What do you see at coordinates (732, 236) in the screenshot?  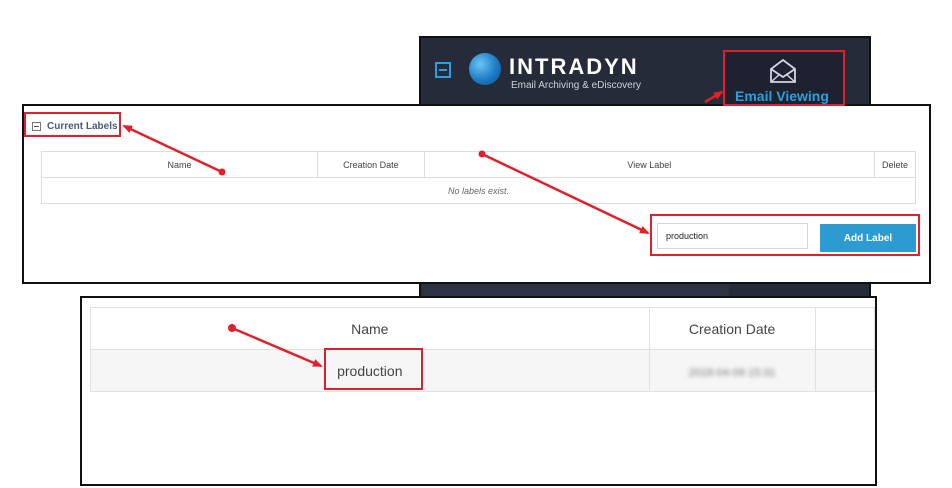 I see `new-label-input` at bounding box center [732, 236].